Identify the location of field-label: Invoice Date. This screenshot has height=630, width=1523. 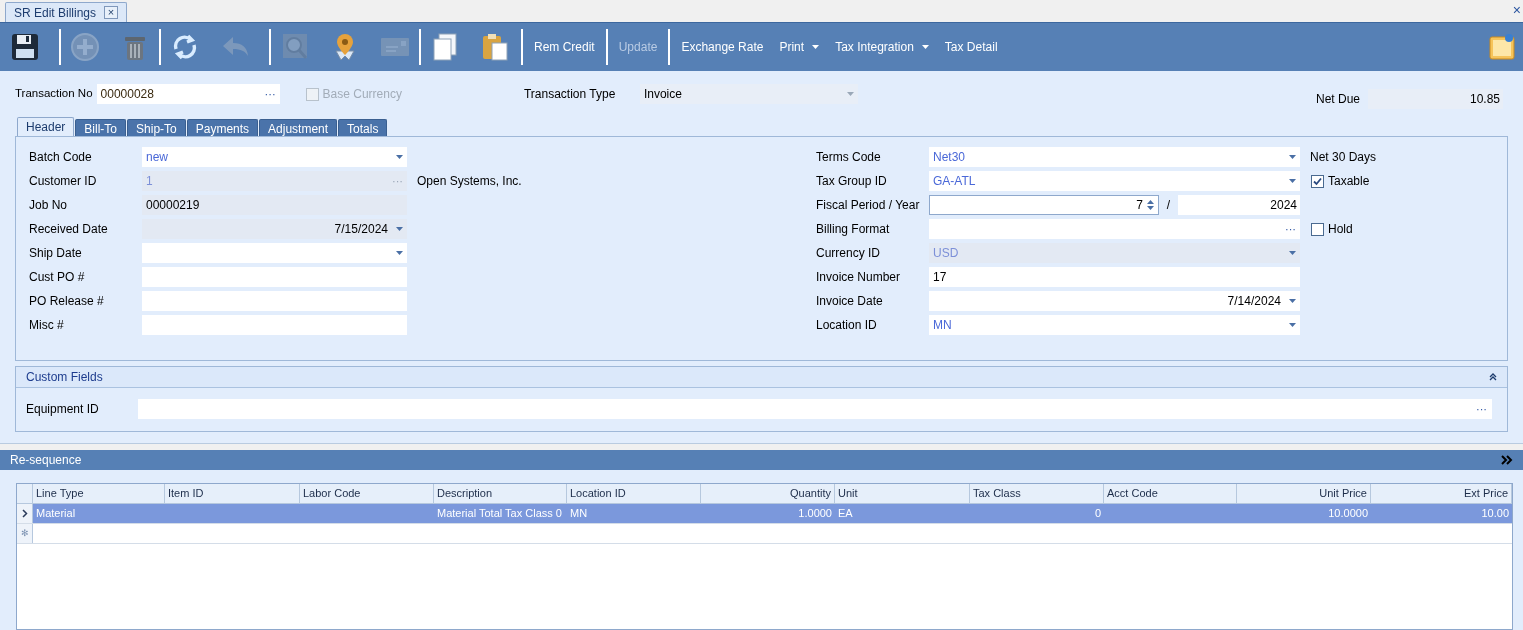
(850, 301).